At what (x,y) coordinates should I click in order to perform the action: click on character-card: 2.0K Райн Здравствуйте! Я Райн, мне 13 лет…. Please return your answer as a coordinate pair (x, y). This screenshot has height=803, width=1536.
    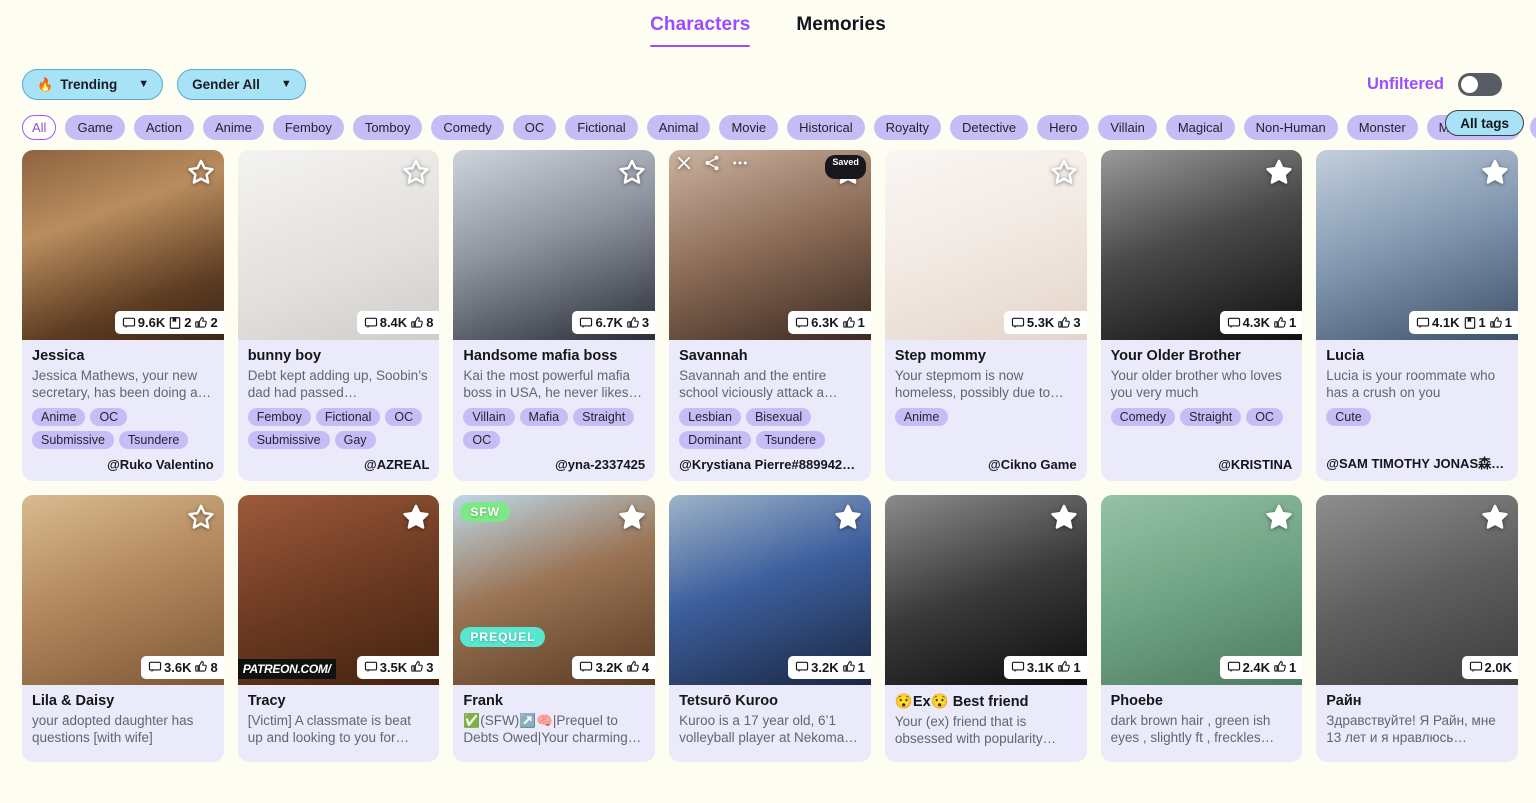
    Looking at the image, I should click on (1417, 628).